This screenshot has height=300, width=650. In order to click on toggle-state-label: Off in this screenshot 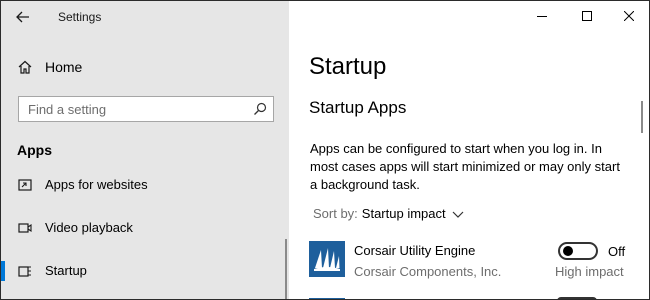, I will do `click(617, 251)`.